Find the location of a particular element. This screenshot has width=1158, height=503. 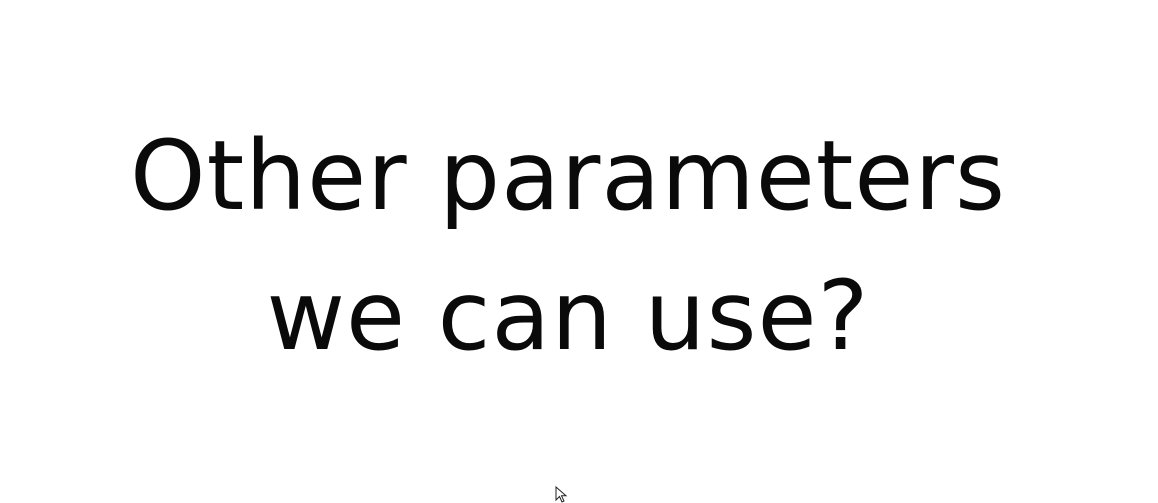

mouse-pointer-icon is located at coordinates (561, 494).